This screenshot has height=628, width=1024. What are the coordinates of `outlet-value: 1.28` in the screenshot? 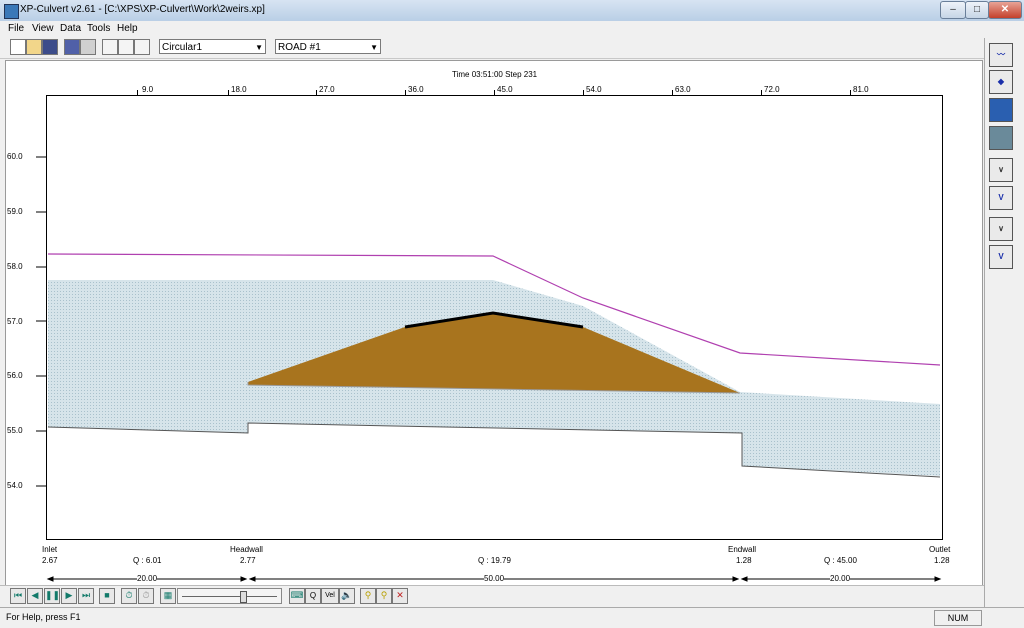 It's located at (942, 560).